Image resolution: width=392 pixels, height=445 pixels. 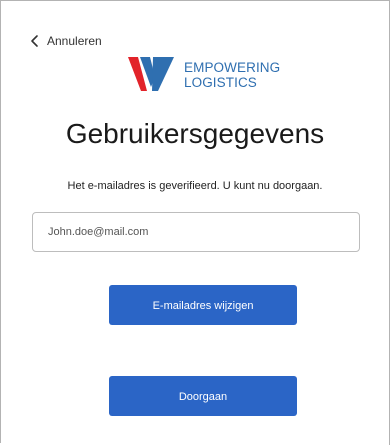 I want to click on cancel-link: Annuleren, so click(x=65, y=41).